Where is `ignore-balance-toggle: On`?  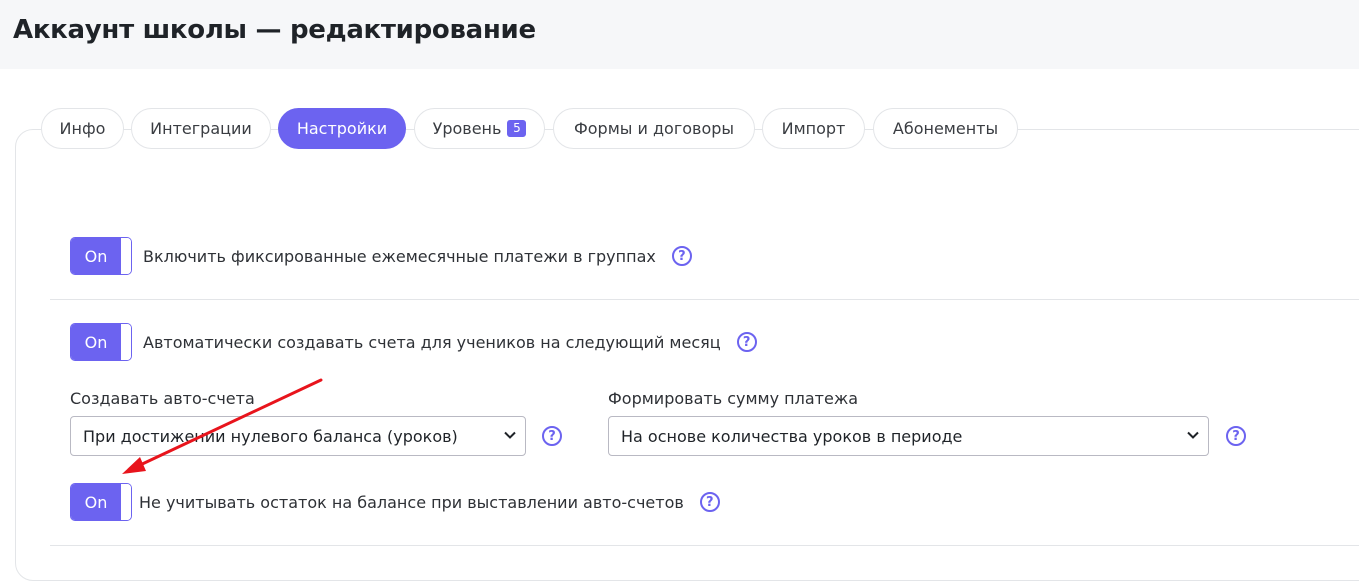
ignore-balance-toggle: On is located at coordinates (101, 502).